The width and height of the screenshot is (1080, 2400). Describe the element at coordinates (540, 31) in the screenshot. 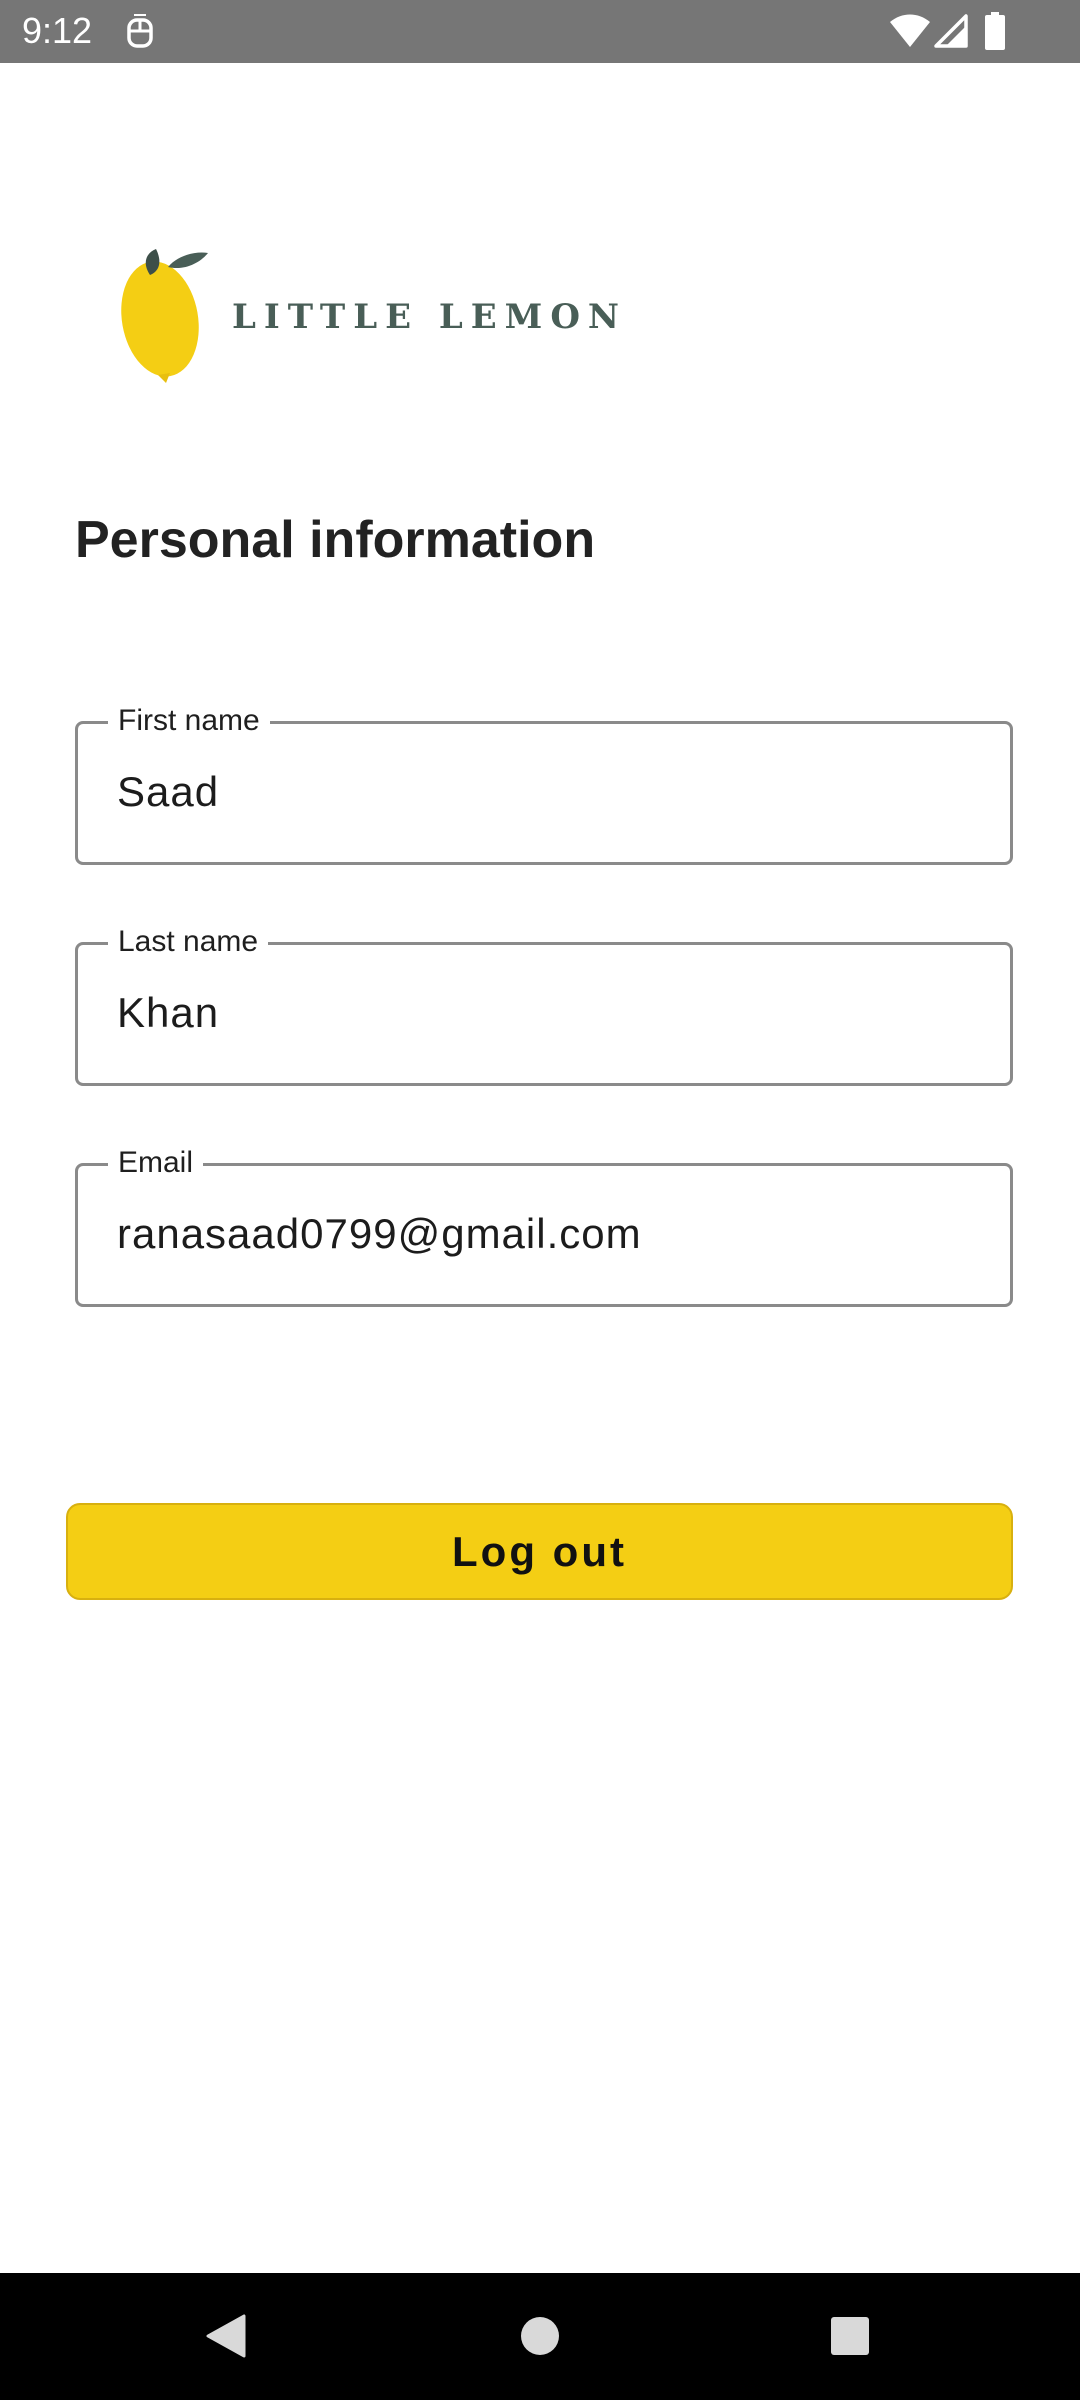

I see `status-bar: 9:12` at that location.